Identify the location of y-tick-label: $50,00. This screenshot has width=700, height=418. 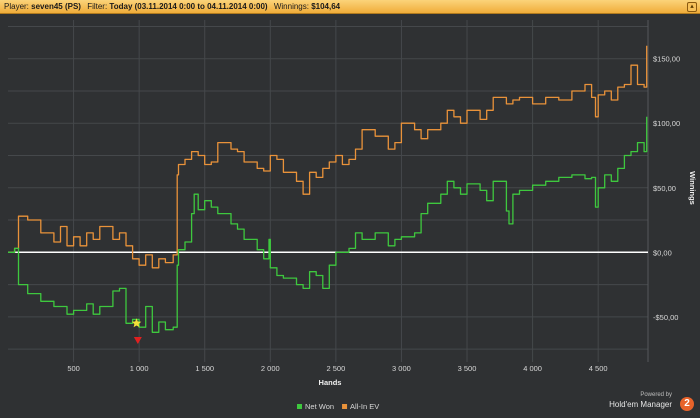
(664, 188).